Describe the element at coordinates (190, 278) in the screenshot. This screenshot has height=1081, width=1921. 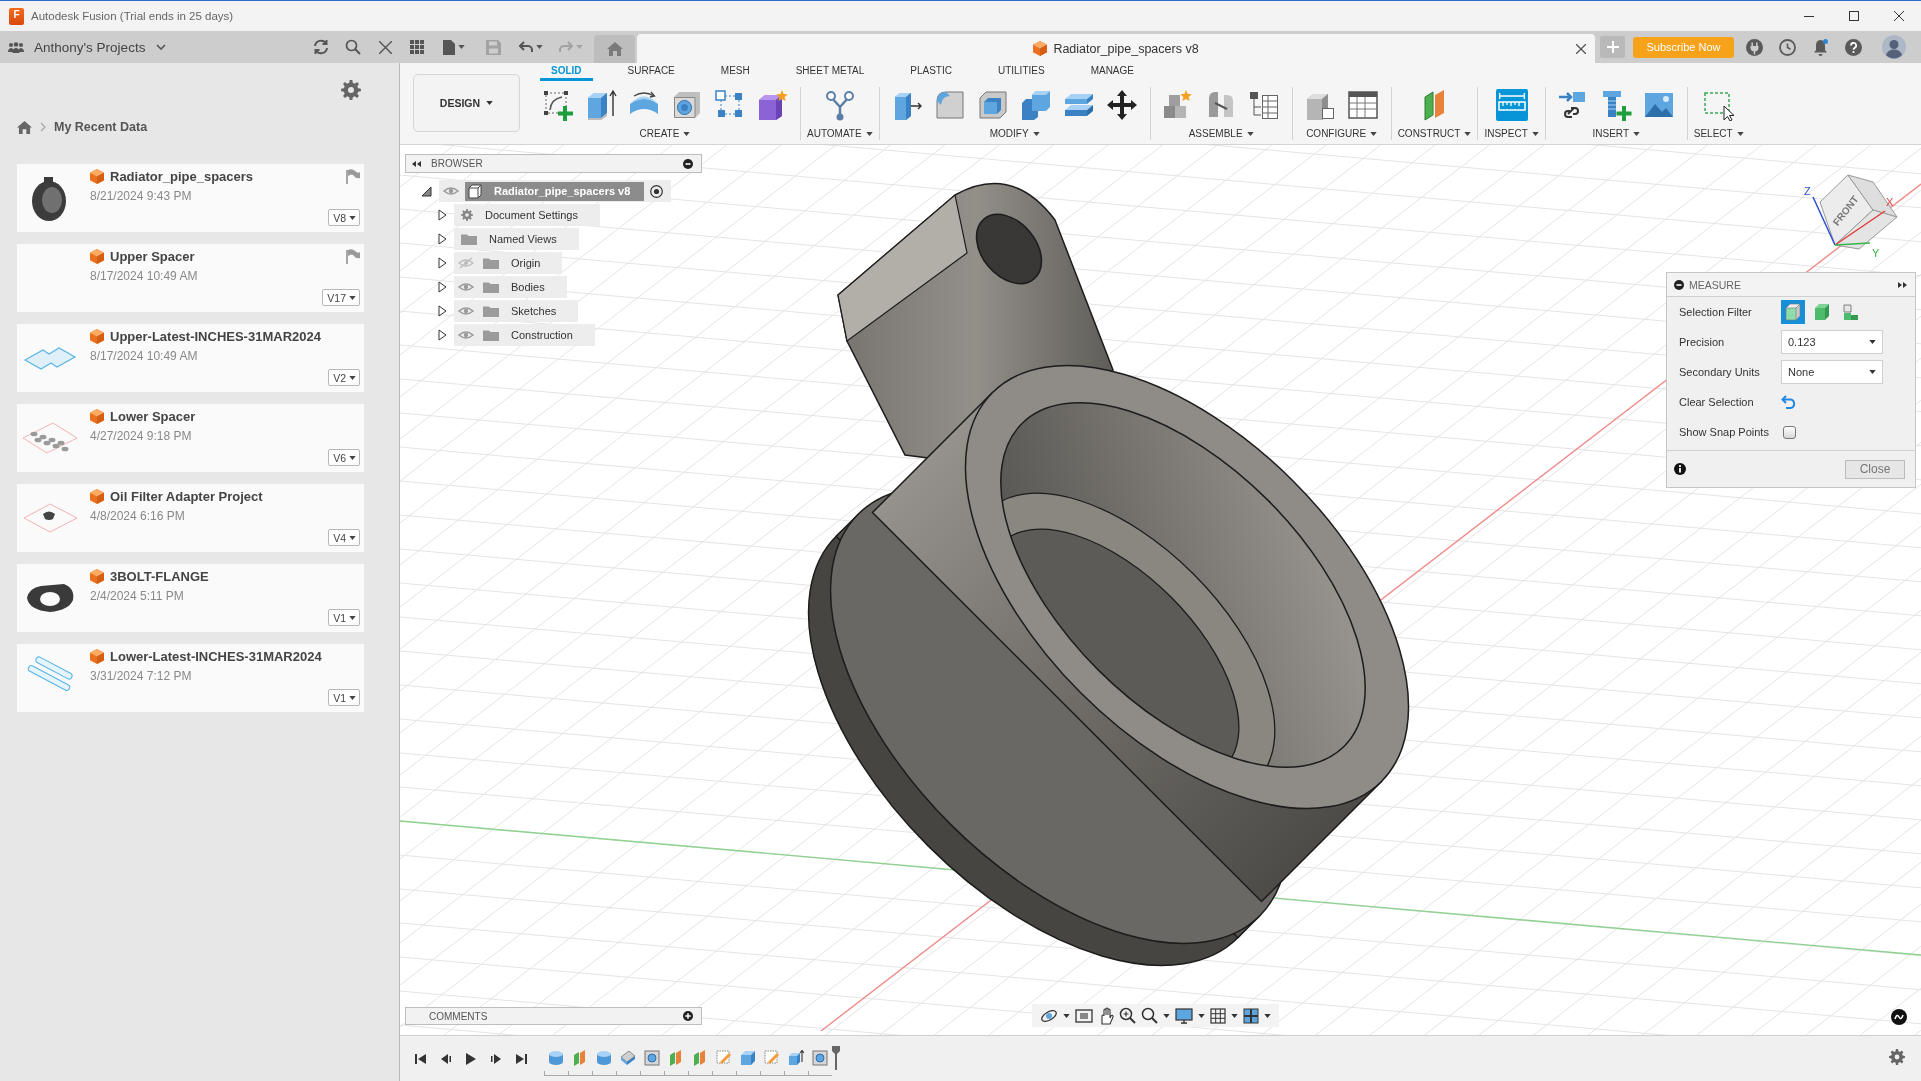
I see `file-card: Upper Spacer 8/17/2024 10:49 AM V17` at that location.